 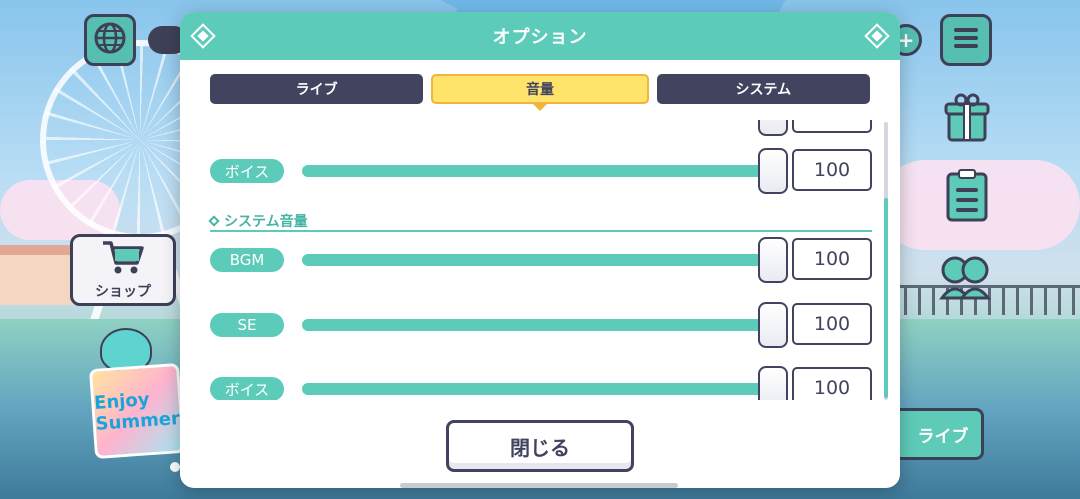 I want to click on banner-page-dot, so click(x=175, y=467).